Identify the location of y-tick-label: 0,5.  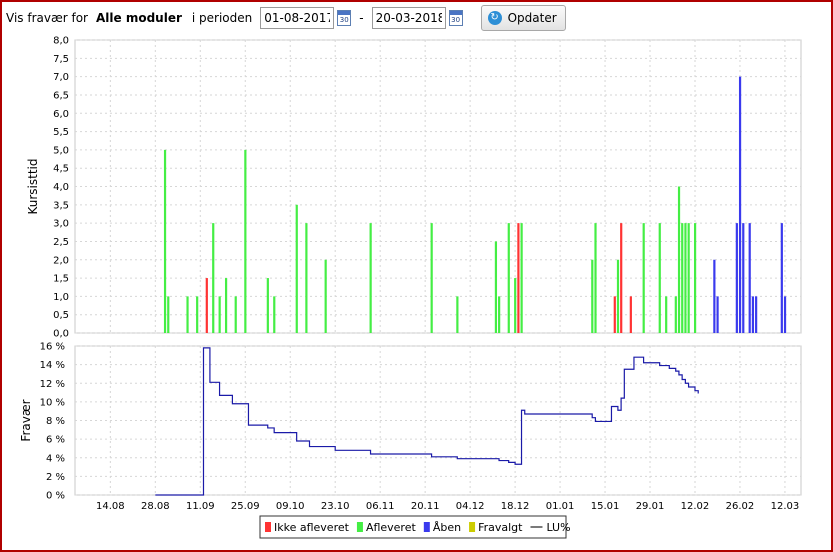
(61, 315).